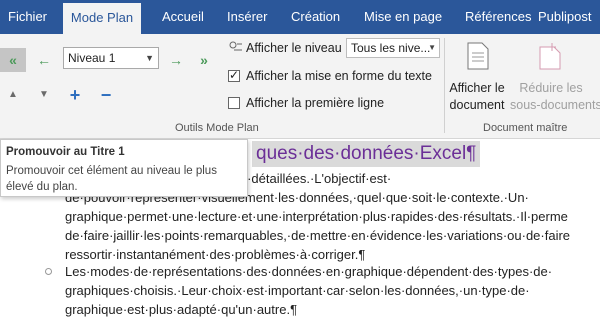  I want to click on arrow-right-icon: →, so click(176, 60).